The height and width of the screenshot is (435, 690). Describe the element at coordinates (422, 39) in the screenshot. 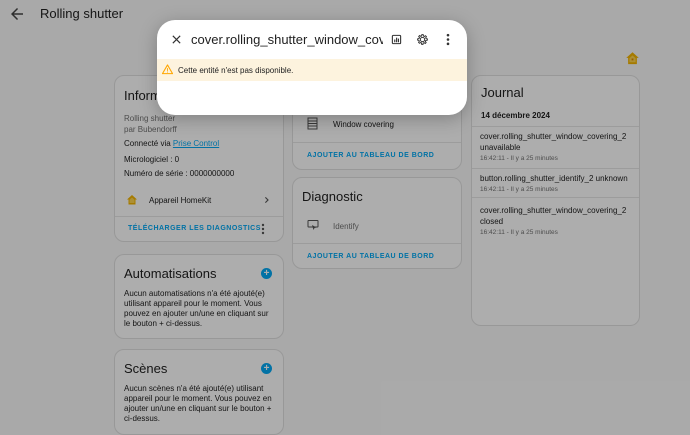

I see `gear-icon` at that location.